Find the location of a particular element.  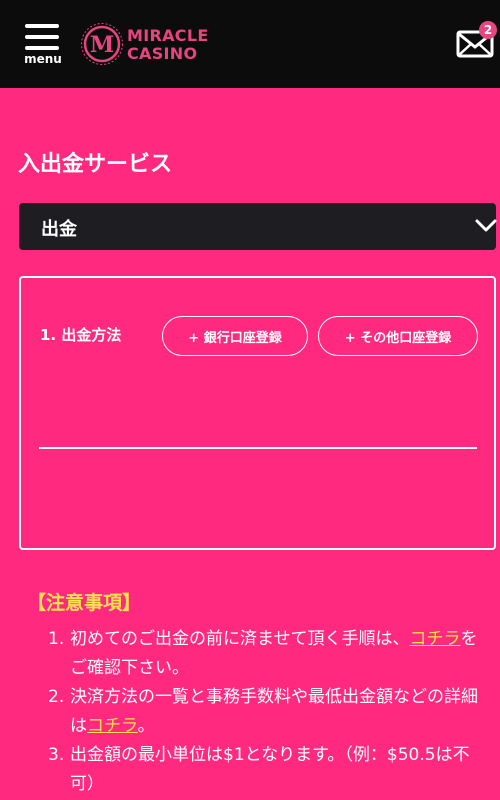

logo-line-2: CASINO is located at coordinates (162, 53).